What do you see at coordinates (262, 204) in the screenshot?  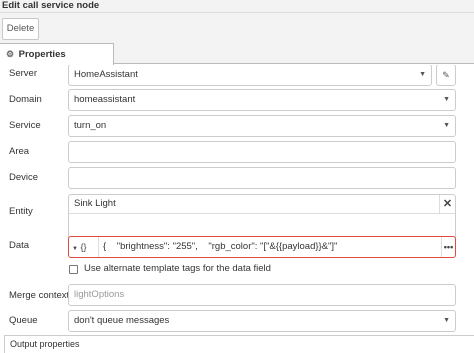 I see `entity-chip: Sink Light ✕` at bounding box center [262, 204].